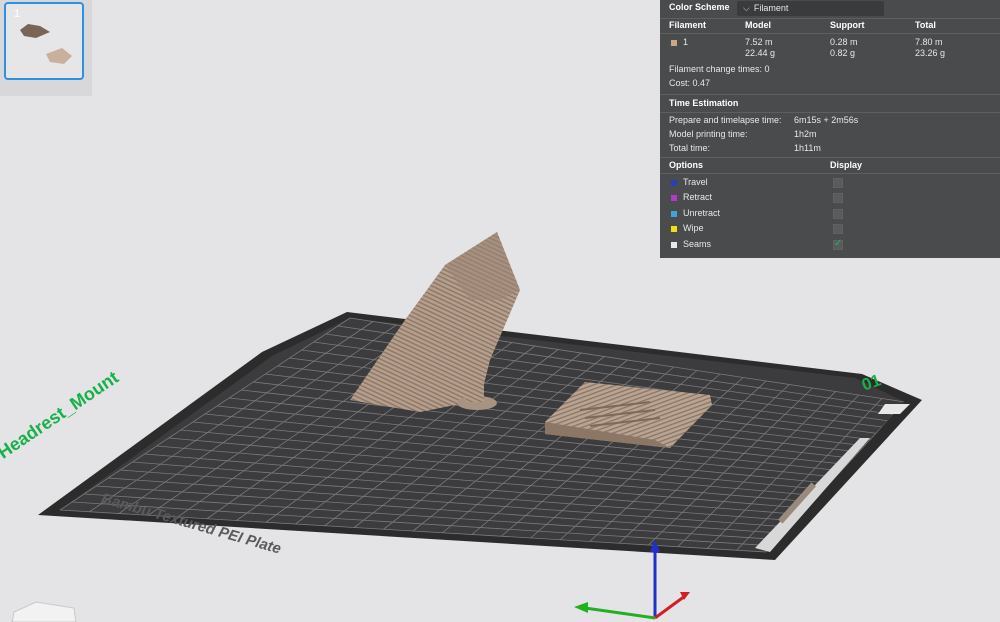  I want to click on chevron-down-icon: ⌵, so click(746, 8).